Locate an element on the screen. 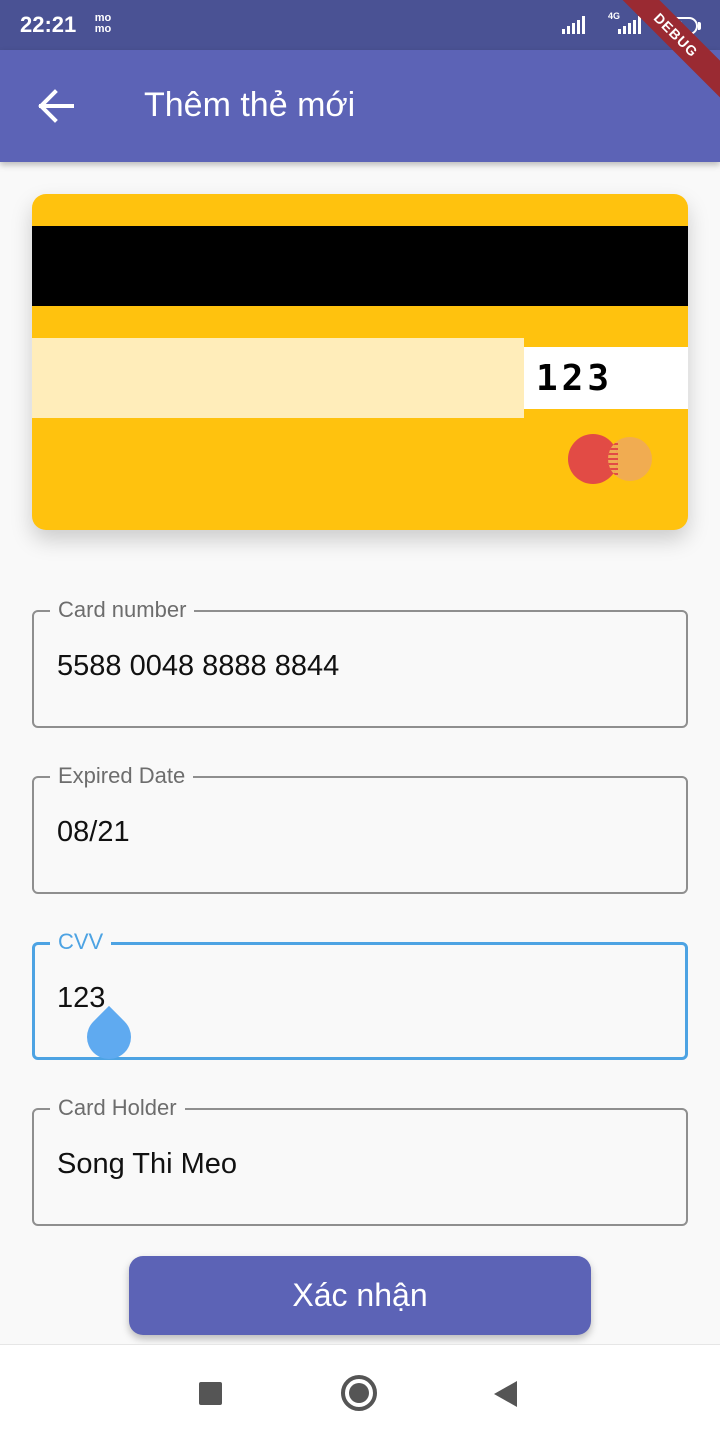  status-bar: 22:21 mo mo 4G 61 is located at coordinates (360, 25).